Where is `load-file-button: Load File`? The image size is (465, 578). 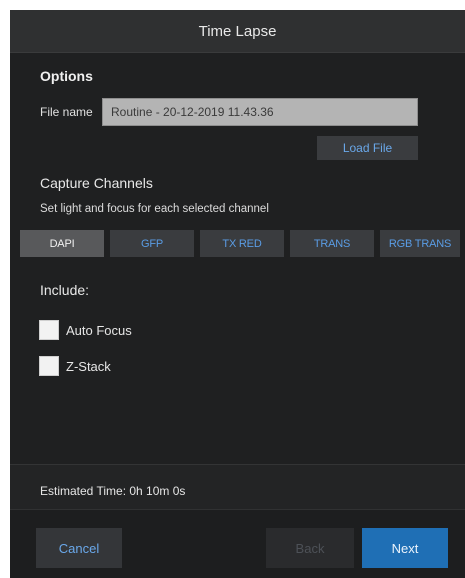
load-file-button: Load File is located at coordinates (367, 148).